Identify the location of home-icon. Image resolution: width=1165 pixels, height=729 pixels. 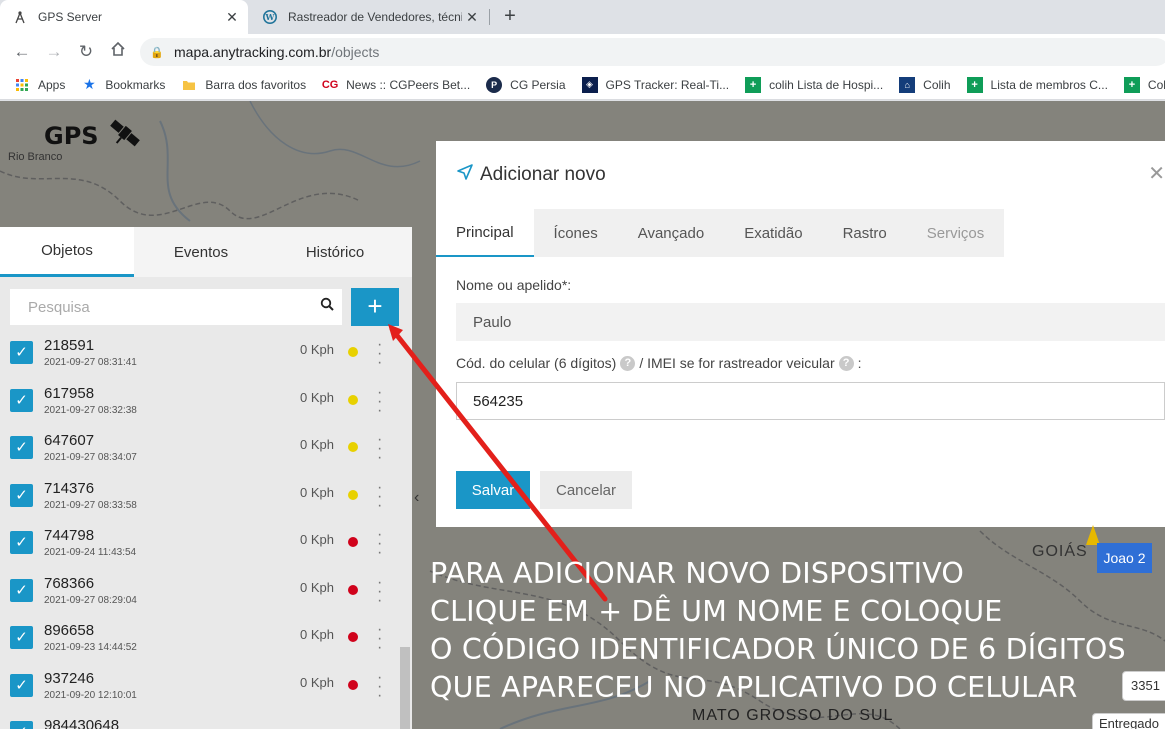
(118, 52).